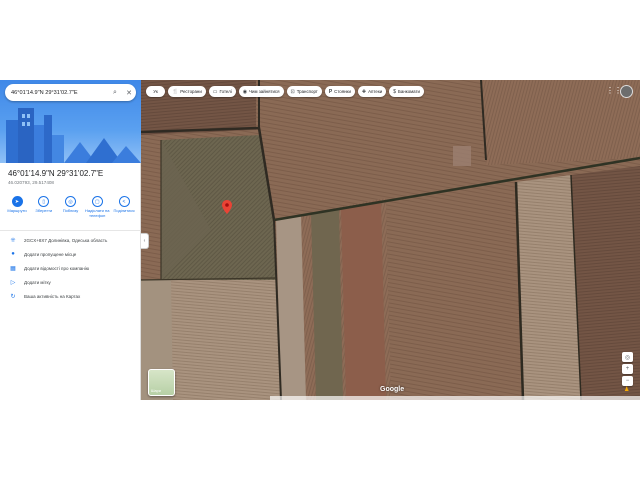 Image resolution: width=640 pixels, height=480 pixels. Describe the element at coordinates (13, 296) in the screenshot. I see `history-icon: ↻` at that location.